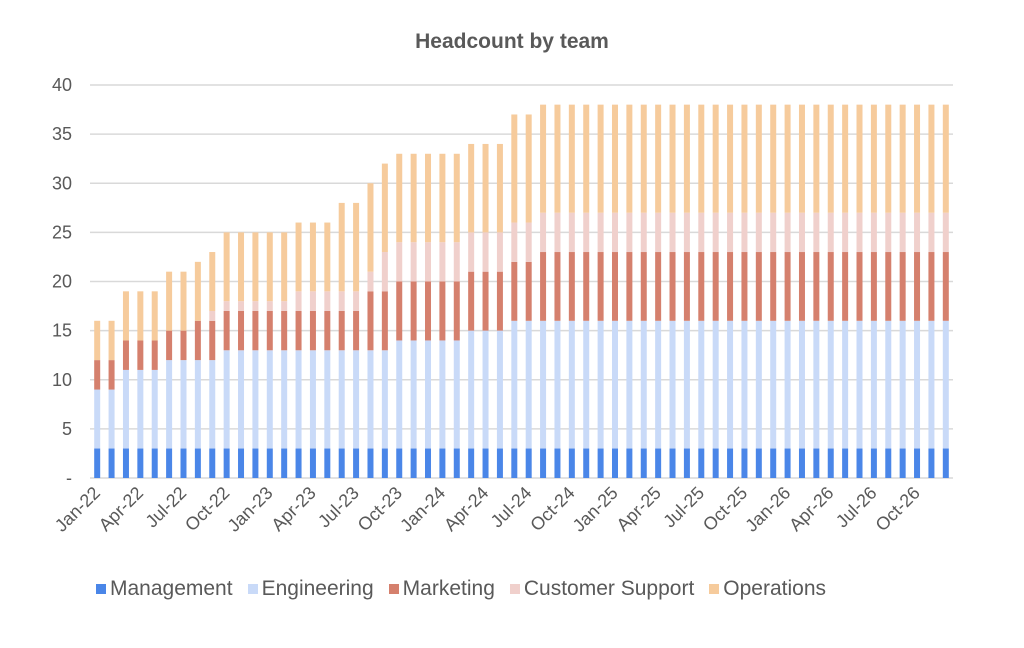 This screenshot has width=1024, height=648. I want to click on legend-label: Marketing, so click(448, 588).